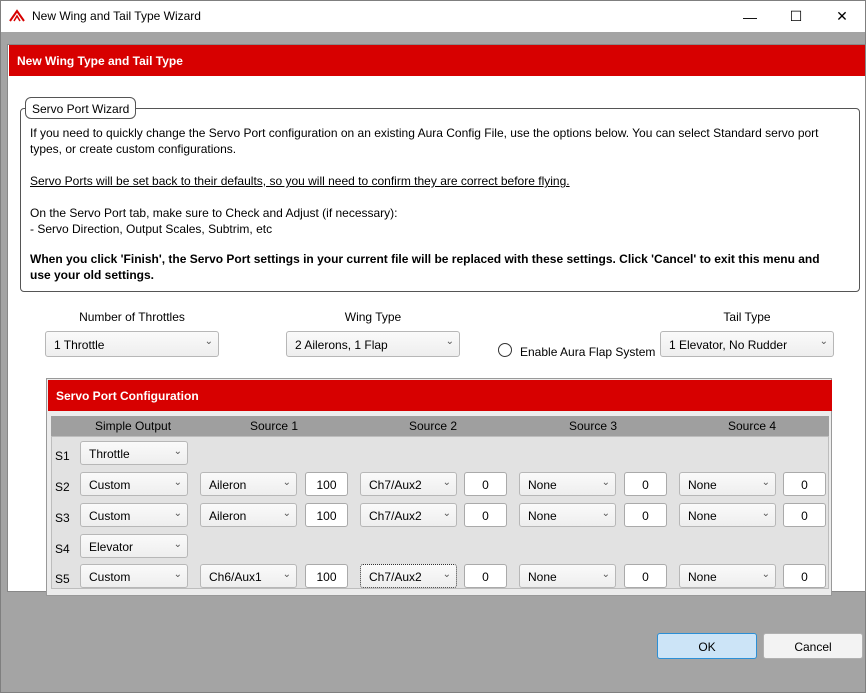 This screenshot has height=693, width=866. I want to click on s2-source4-select: None ⌄, so click(727, 484).